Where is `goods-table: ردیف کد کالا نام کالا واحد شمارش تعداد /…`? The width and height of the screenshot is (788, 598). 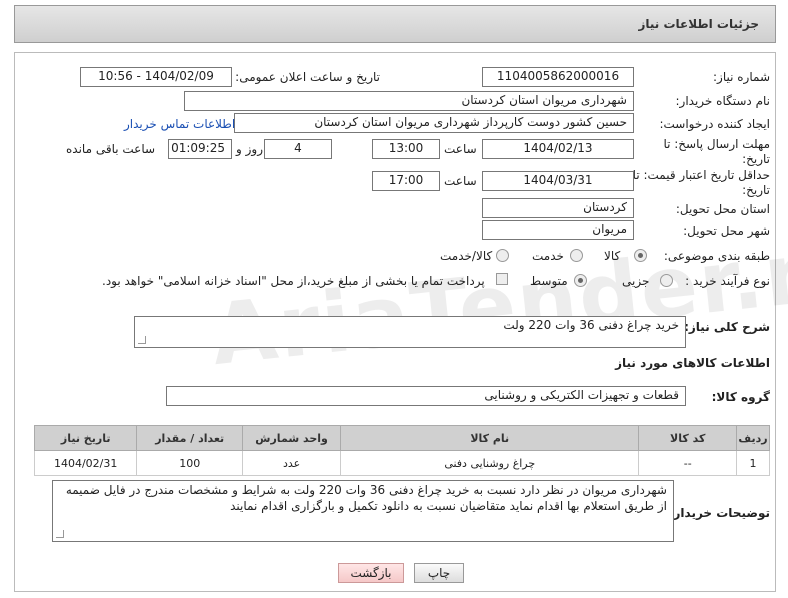
goods-table: ردیف کد کالا نام کالا واحد شمارش تعداد /… is located at coordinates (401, 450).